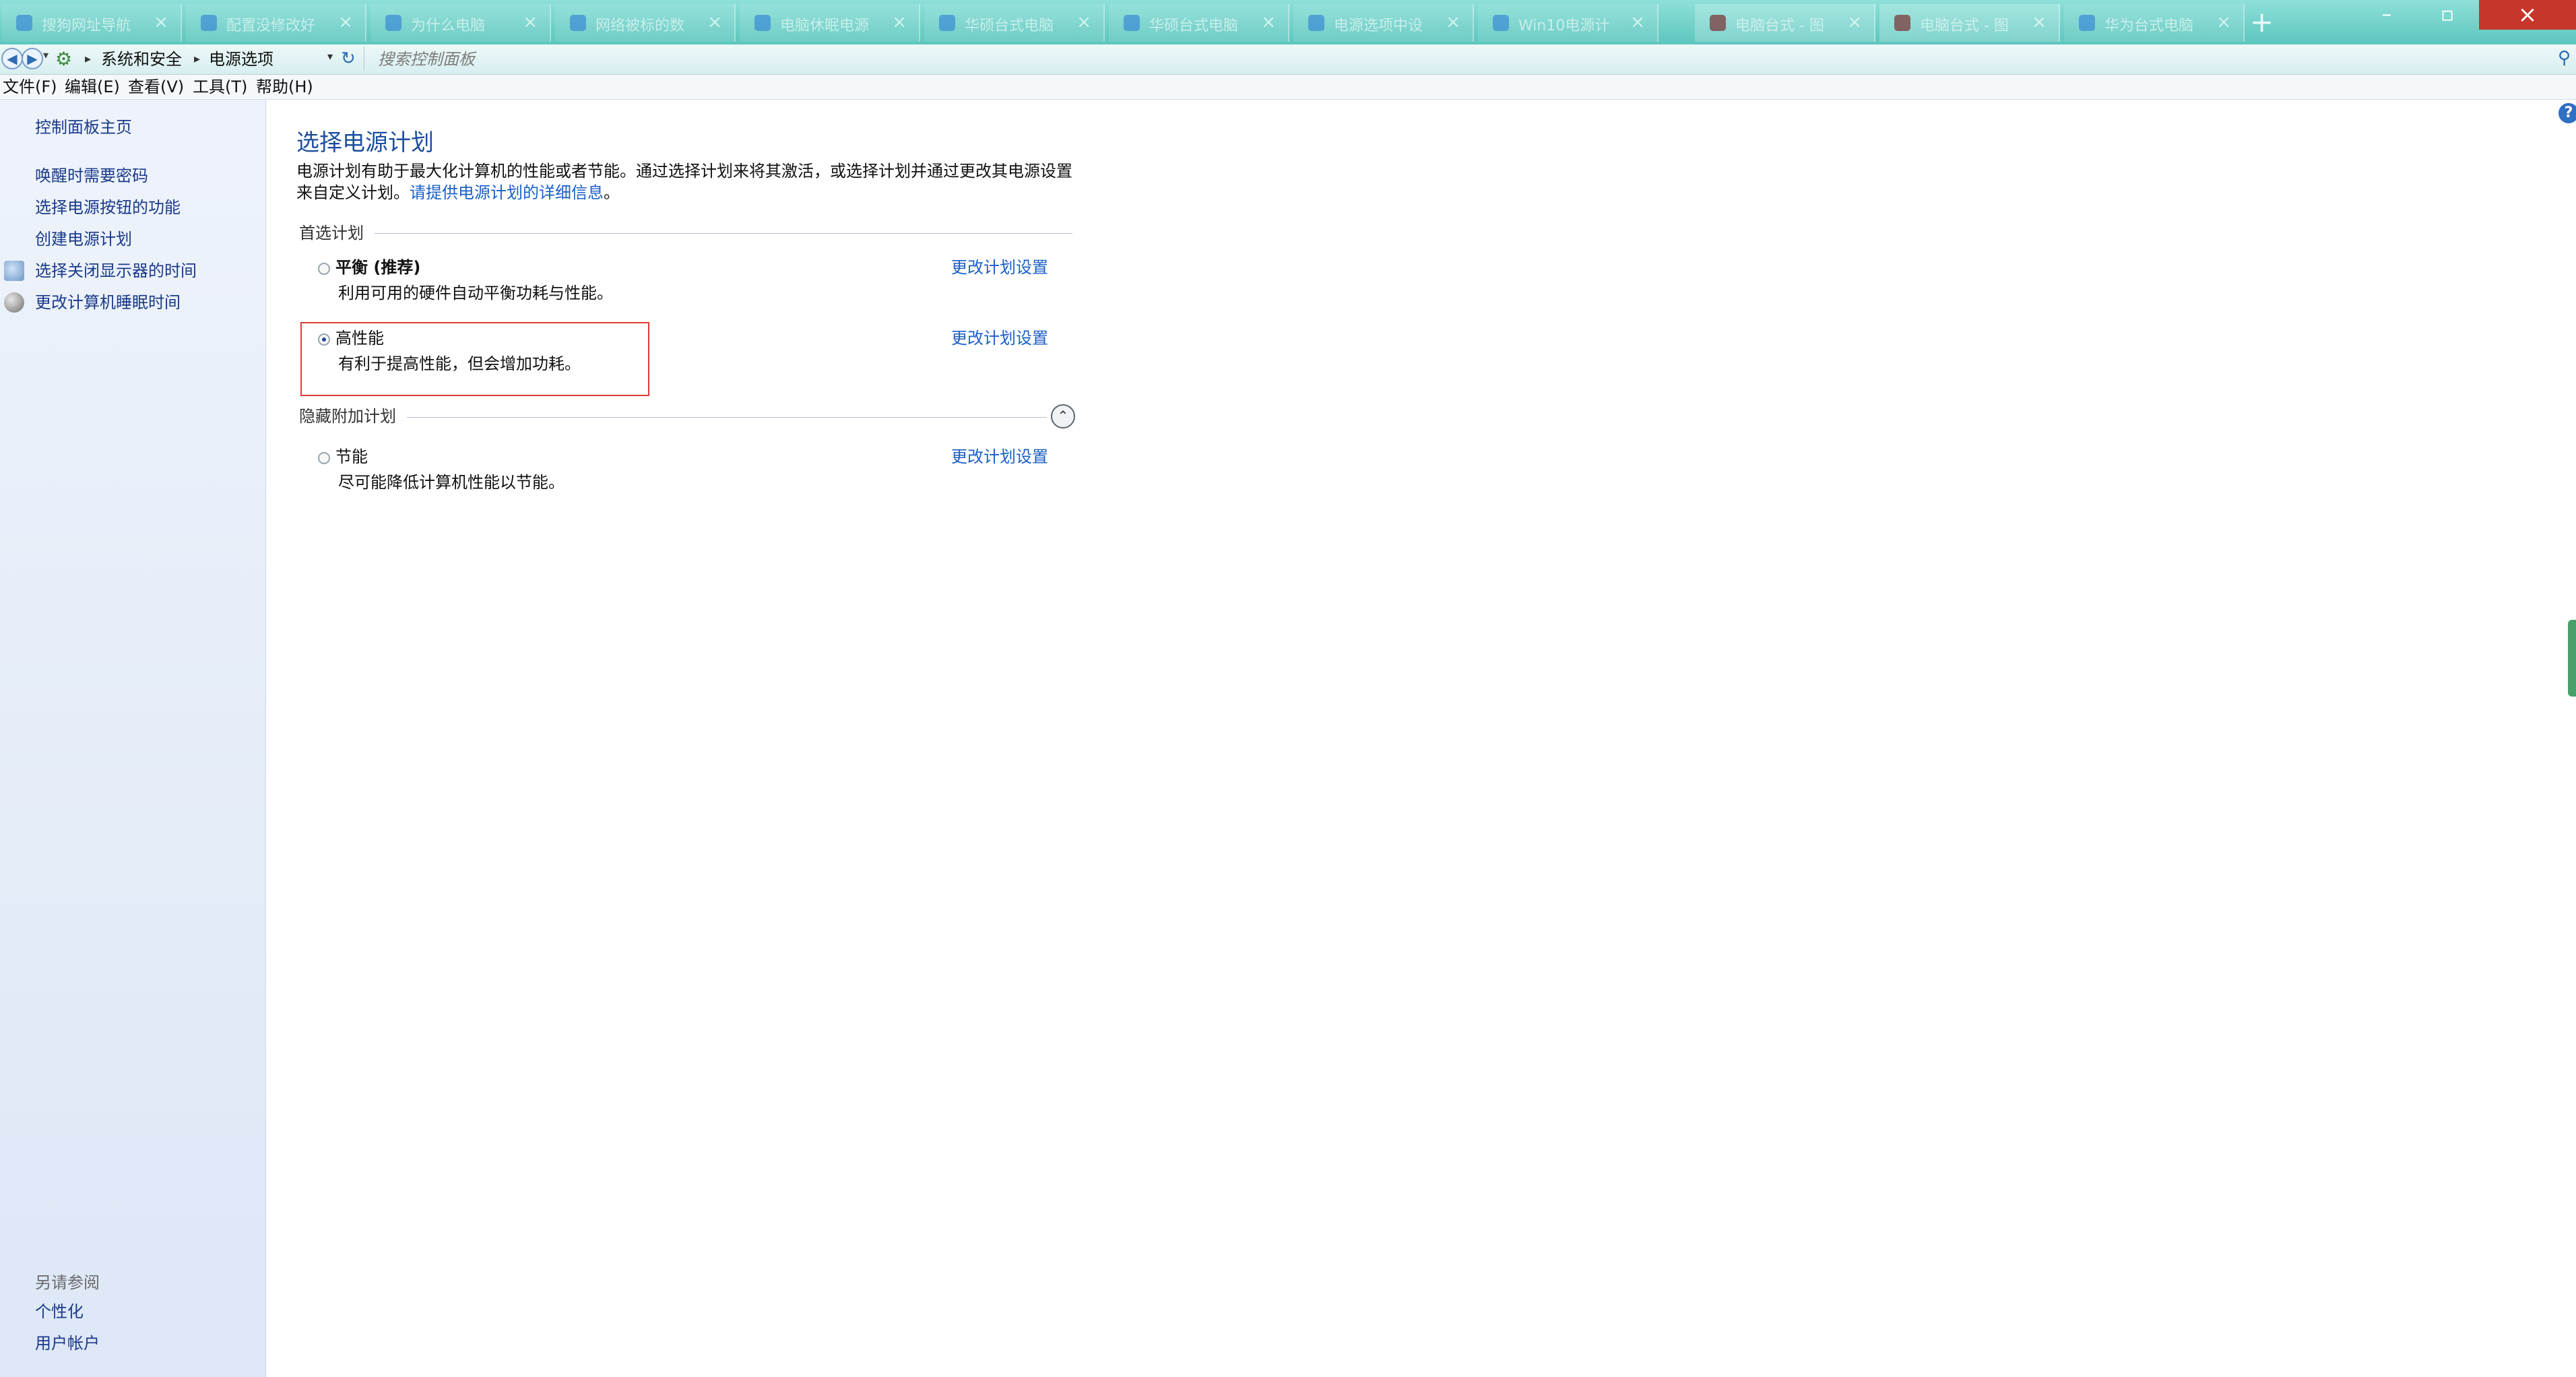 The image size is (2576, 1377). What do you see at coordinates (93, 87) in the screenshot?
I see `menu-edit: 编辑(E)` at bounding box center [93, 87].